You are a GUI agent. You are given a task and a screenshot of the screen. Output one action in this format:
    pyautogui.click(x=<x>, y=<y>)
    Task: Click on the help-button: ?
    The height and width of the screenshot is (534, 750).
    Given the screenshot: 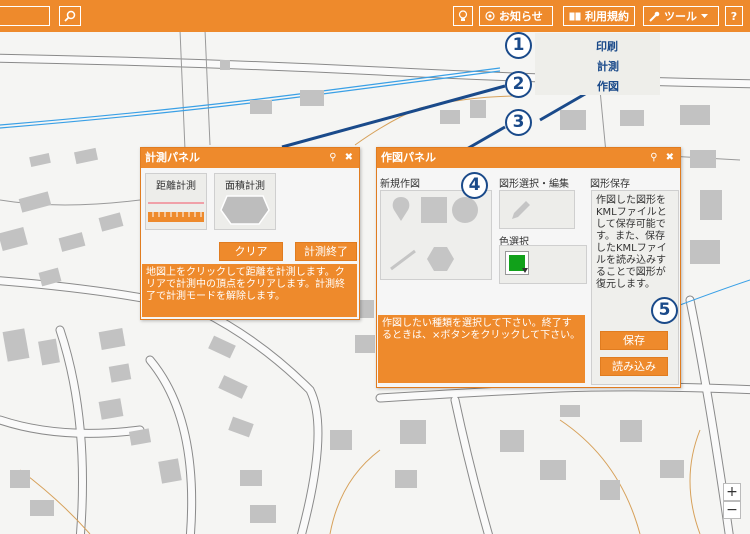 What is the action you would take?
    pyautogui.click(x=734, y=16)
    